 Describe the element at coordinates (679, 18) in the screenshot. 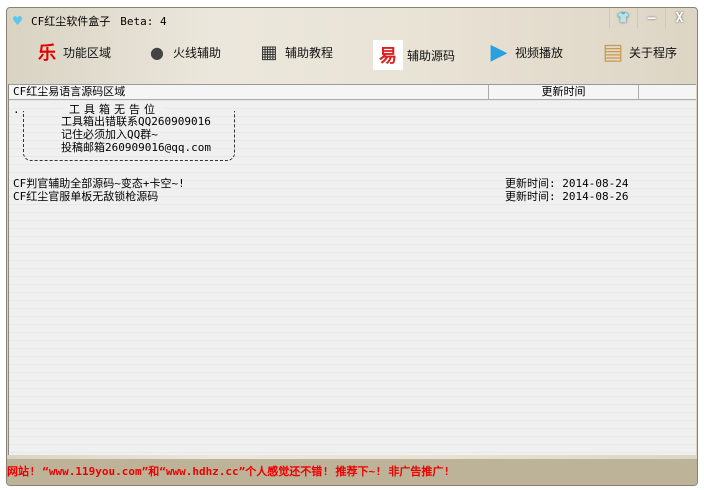

I see `close-button: X` at that location.